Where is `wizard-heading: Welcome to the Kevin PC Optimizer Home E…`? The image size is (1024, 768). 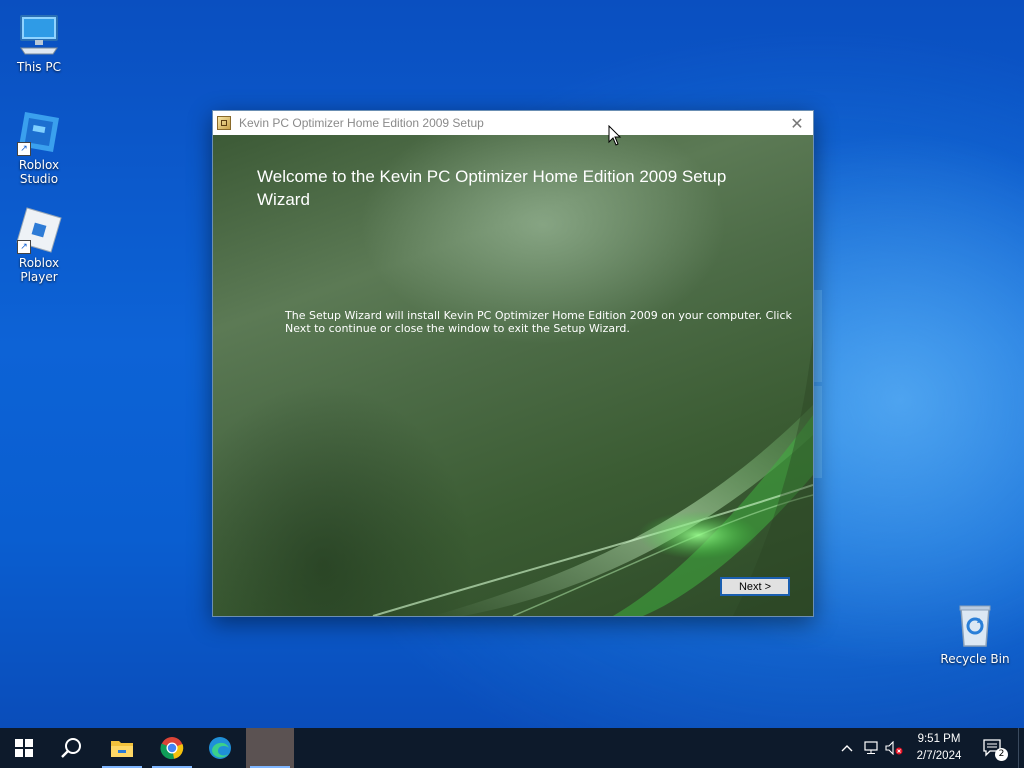 wizard-heading: Welcome to the Kevin PC Optimizer Home E… is located at coordinates (492, 188).